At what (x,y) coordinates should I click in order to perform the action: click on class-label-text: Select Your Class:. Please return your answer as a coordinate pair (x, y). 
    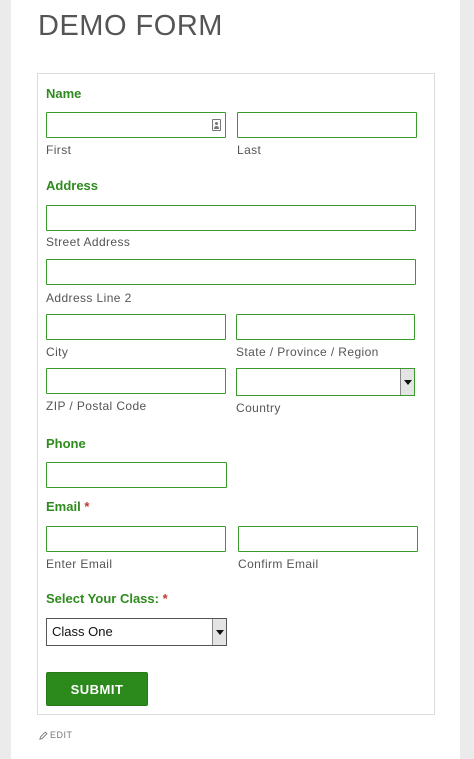
    Looking at the image, I should click on (102, 598).